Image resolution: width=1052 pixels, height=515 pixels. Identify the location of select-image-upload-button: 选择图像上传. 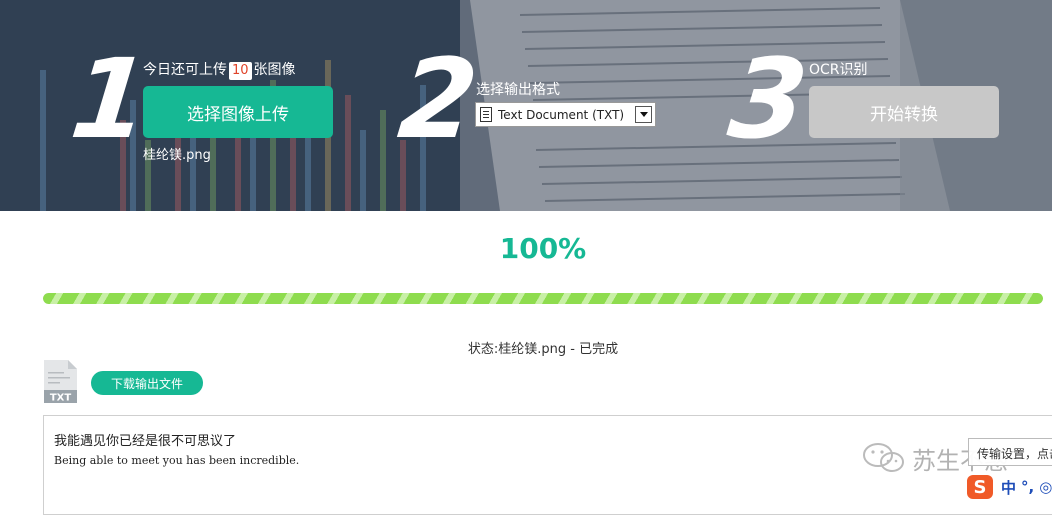
(238, 112).